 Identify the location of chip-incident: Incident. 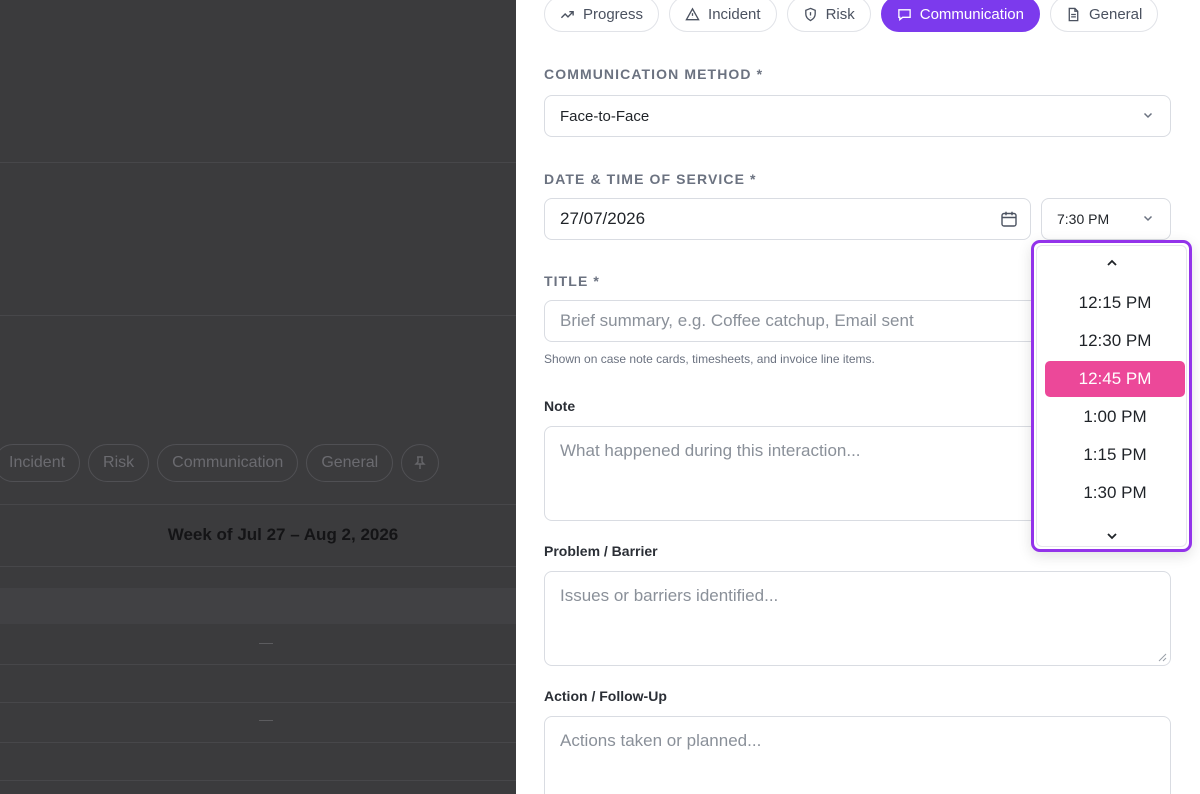
(40, 463).